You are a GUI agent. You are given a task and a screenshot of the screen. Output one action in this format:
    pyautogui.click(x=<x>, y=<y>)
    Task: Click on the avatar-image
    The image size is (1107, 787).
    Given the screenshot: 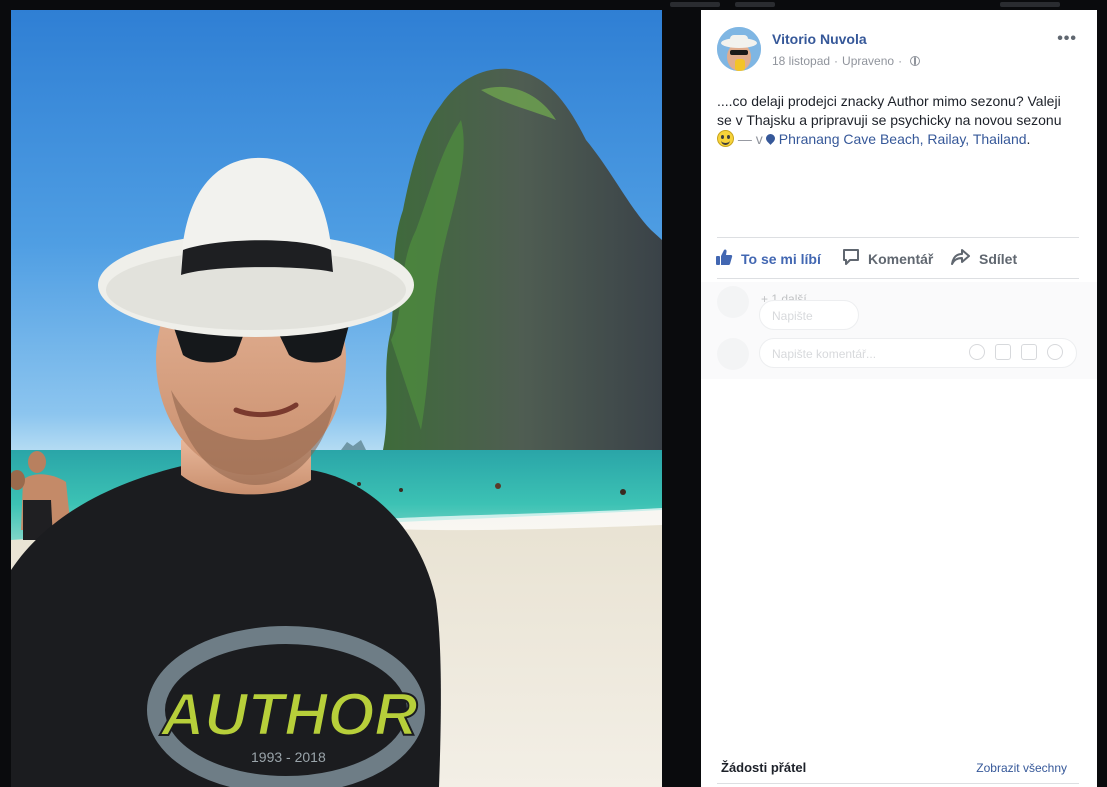 What is the action you would take?
    pyautogui.click(x=739, y=49)
    